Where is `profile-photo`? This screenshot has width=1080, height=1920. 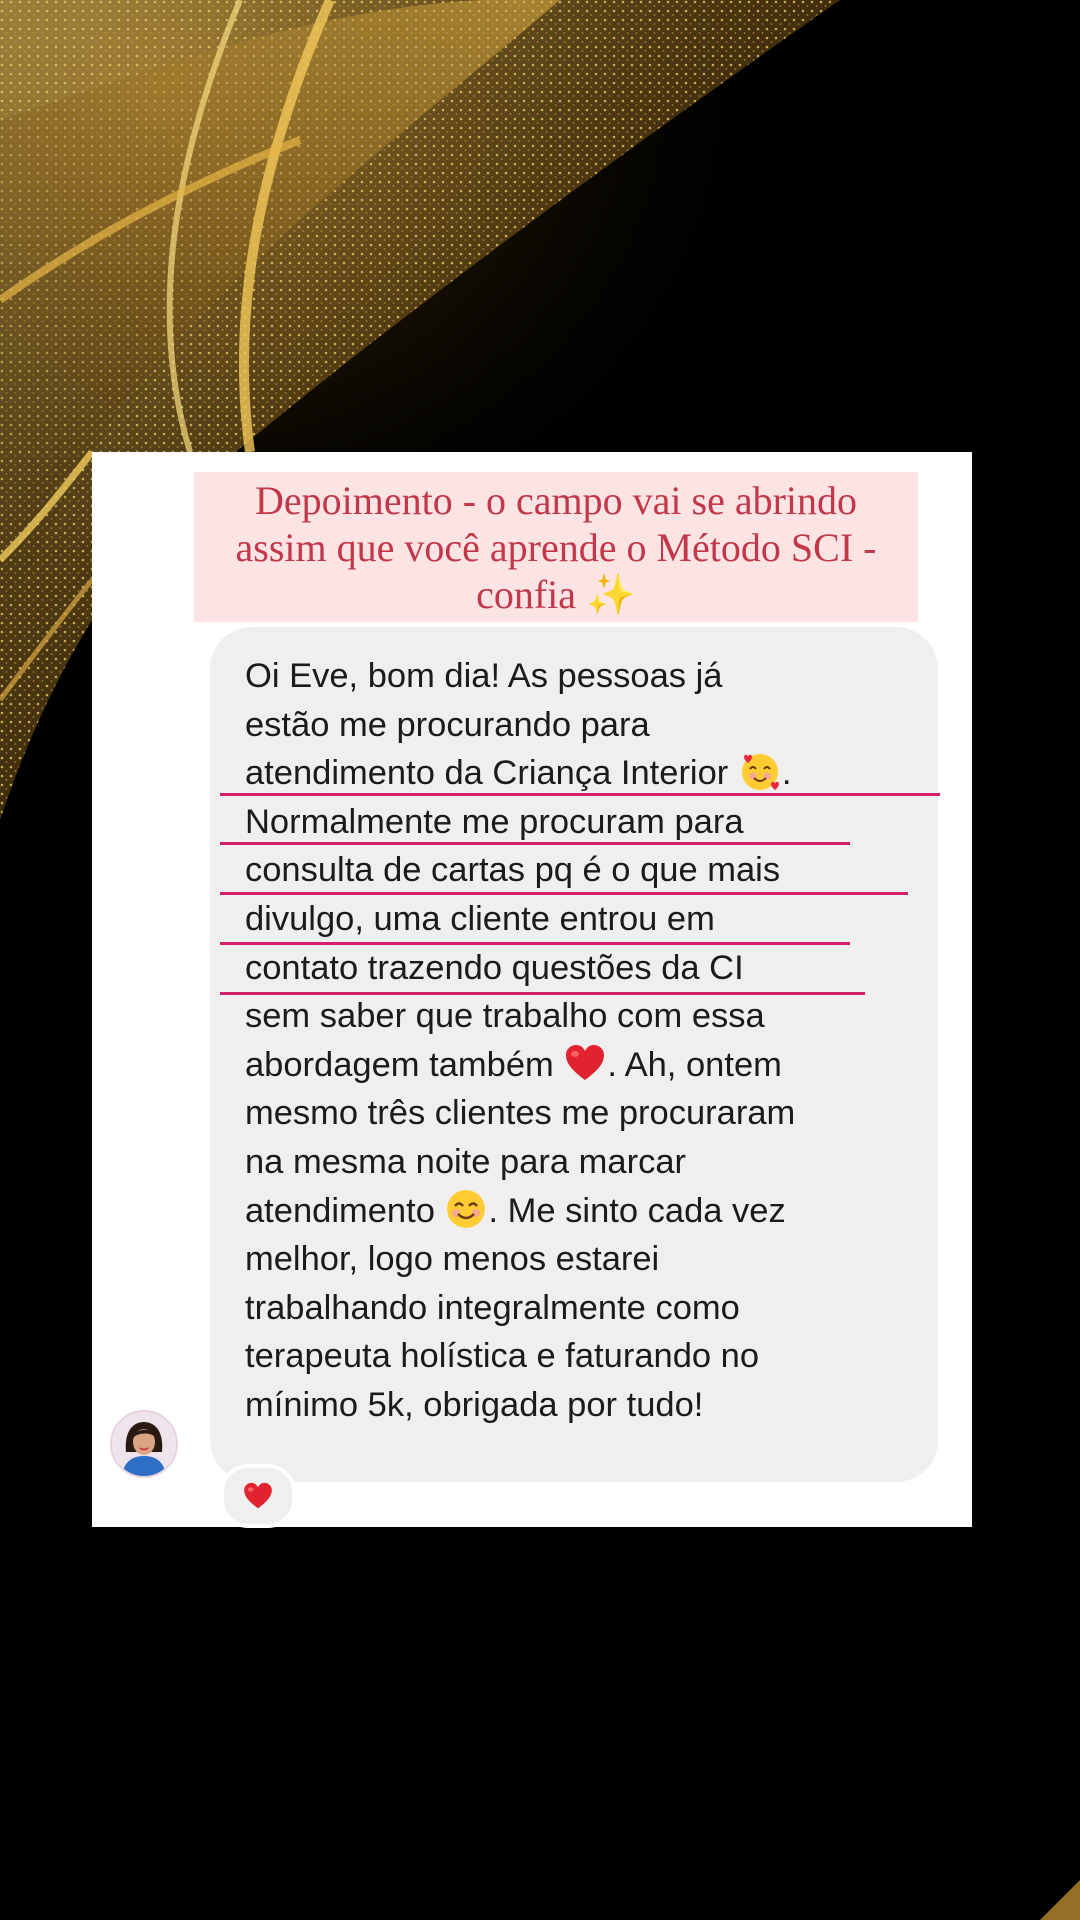
profile-photo is located at coordinates (144, 1444).